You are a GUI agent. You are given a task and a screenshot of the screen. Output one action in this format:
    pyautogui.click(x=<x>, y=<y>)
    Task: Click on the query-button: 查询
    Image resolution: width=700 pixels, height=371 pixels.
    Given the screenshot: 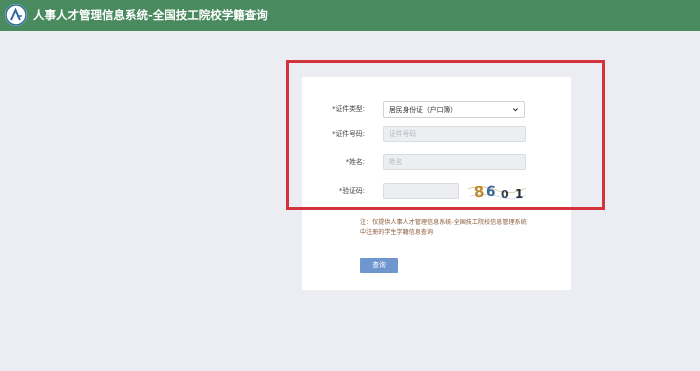 What is the action you would take?
    pyautogui.click(x=379, y=265)
    